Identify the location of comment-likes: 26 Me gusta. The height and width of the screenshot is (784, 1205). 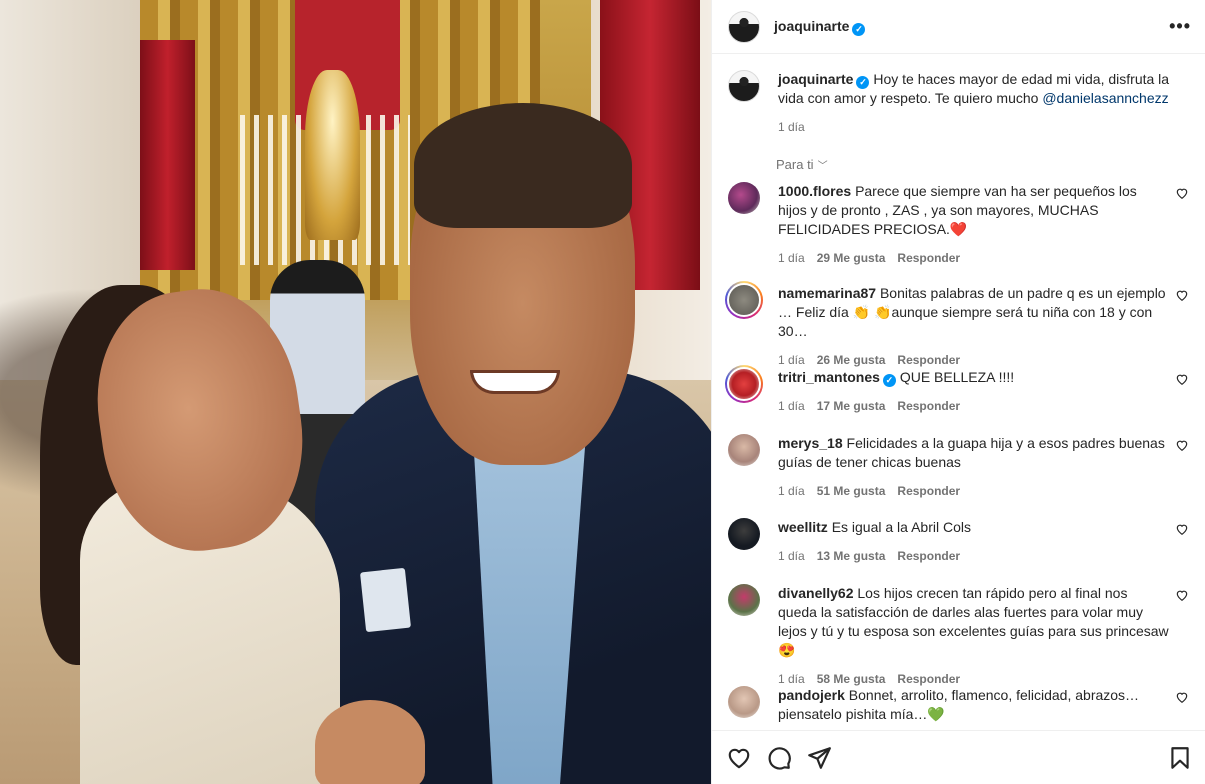
(851, 360).